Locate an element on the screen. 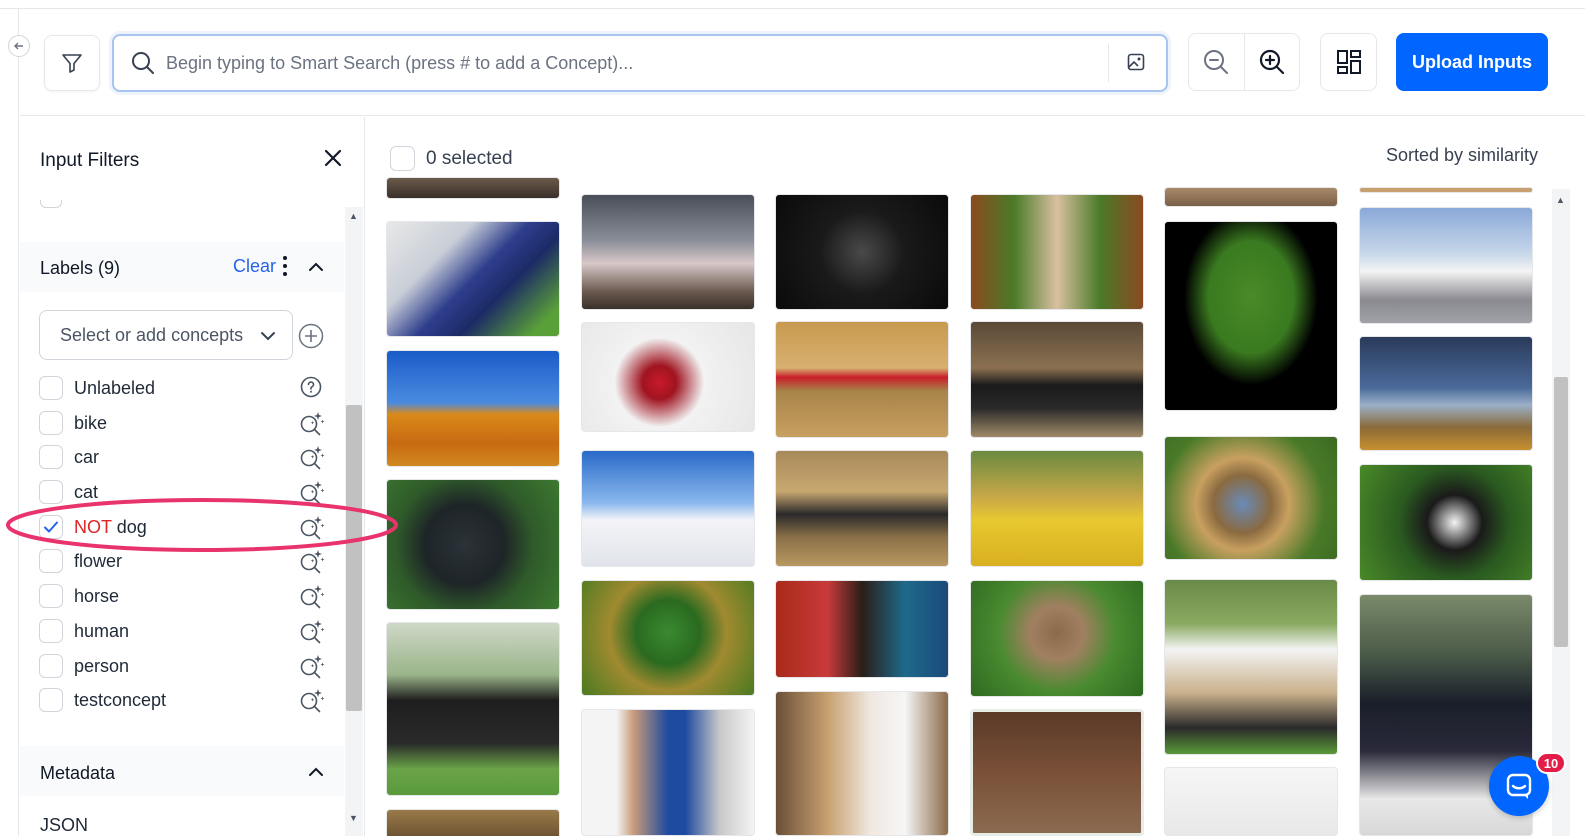 The height and width of the screenshot is (836, 1585). arrow-left-icon is located at coordinates (18, 46).